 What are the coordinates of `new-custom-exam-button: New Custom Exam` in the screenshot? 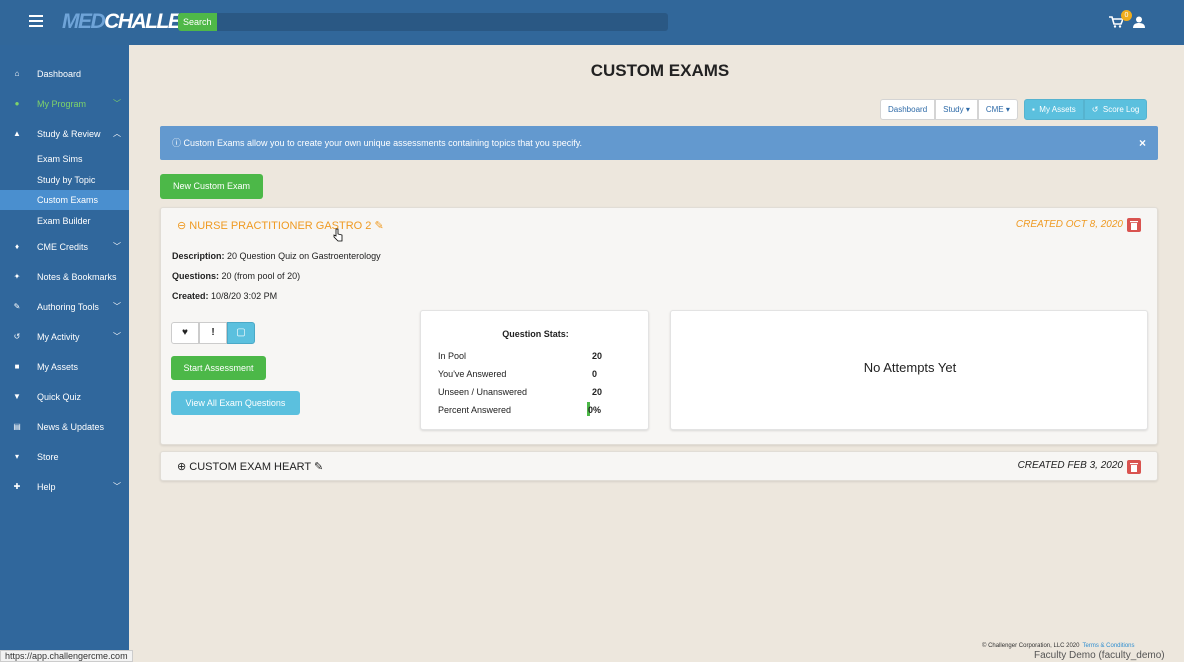 It's located at (211, 186).